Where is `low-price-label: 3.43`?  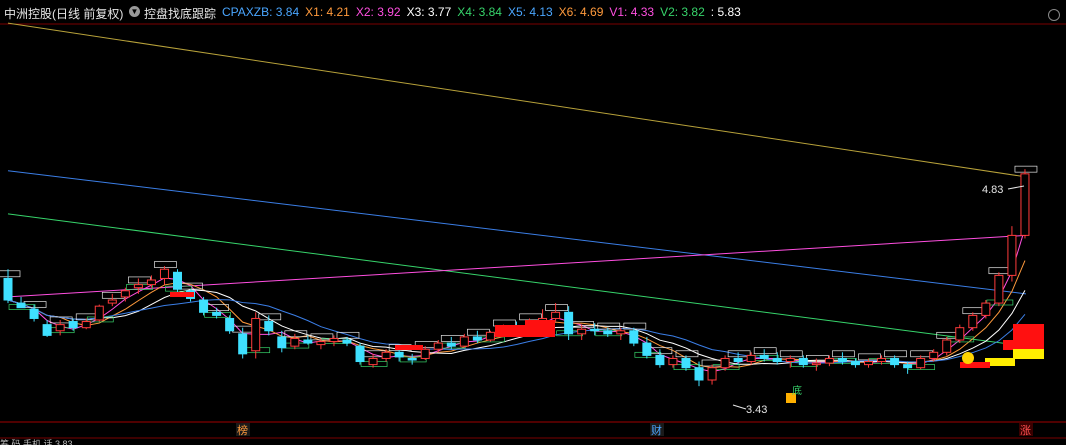 low-price-label: 3.43 is located at coordinates (756, 410).